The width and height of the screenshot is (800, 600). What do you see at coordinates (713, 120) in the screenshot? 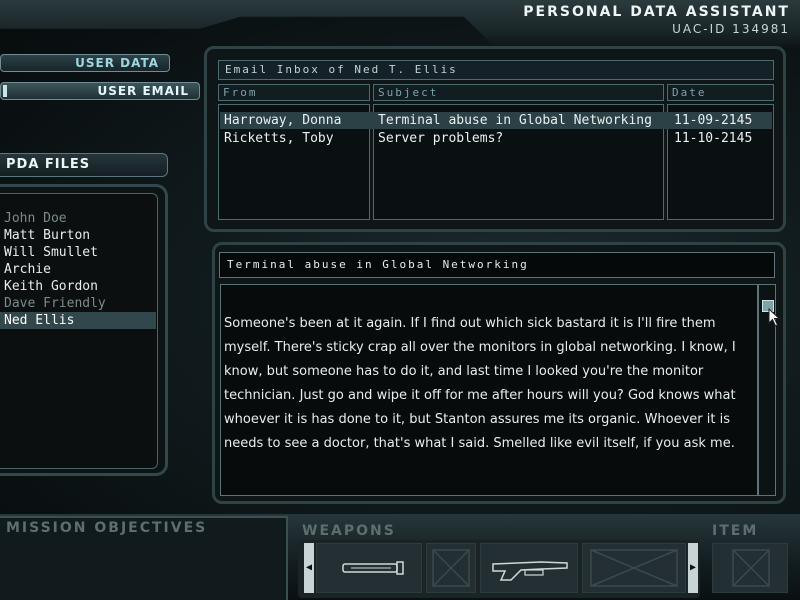
I see `email-date: 11-09-2145` at bounding box center [713, 120].